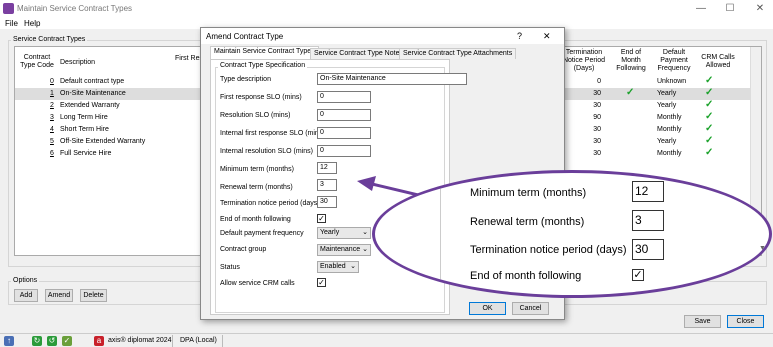 Image resolution: width=773 pixels, height=347 pixels. What do you see at coordinates (648, 249) in the screenshot?
I see `callout-termination-notice-value: 30` at bounding box center [648, 249].